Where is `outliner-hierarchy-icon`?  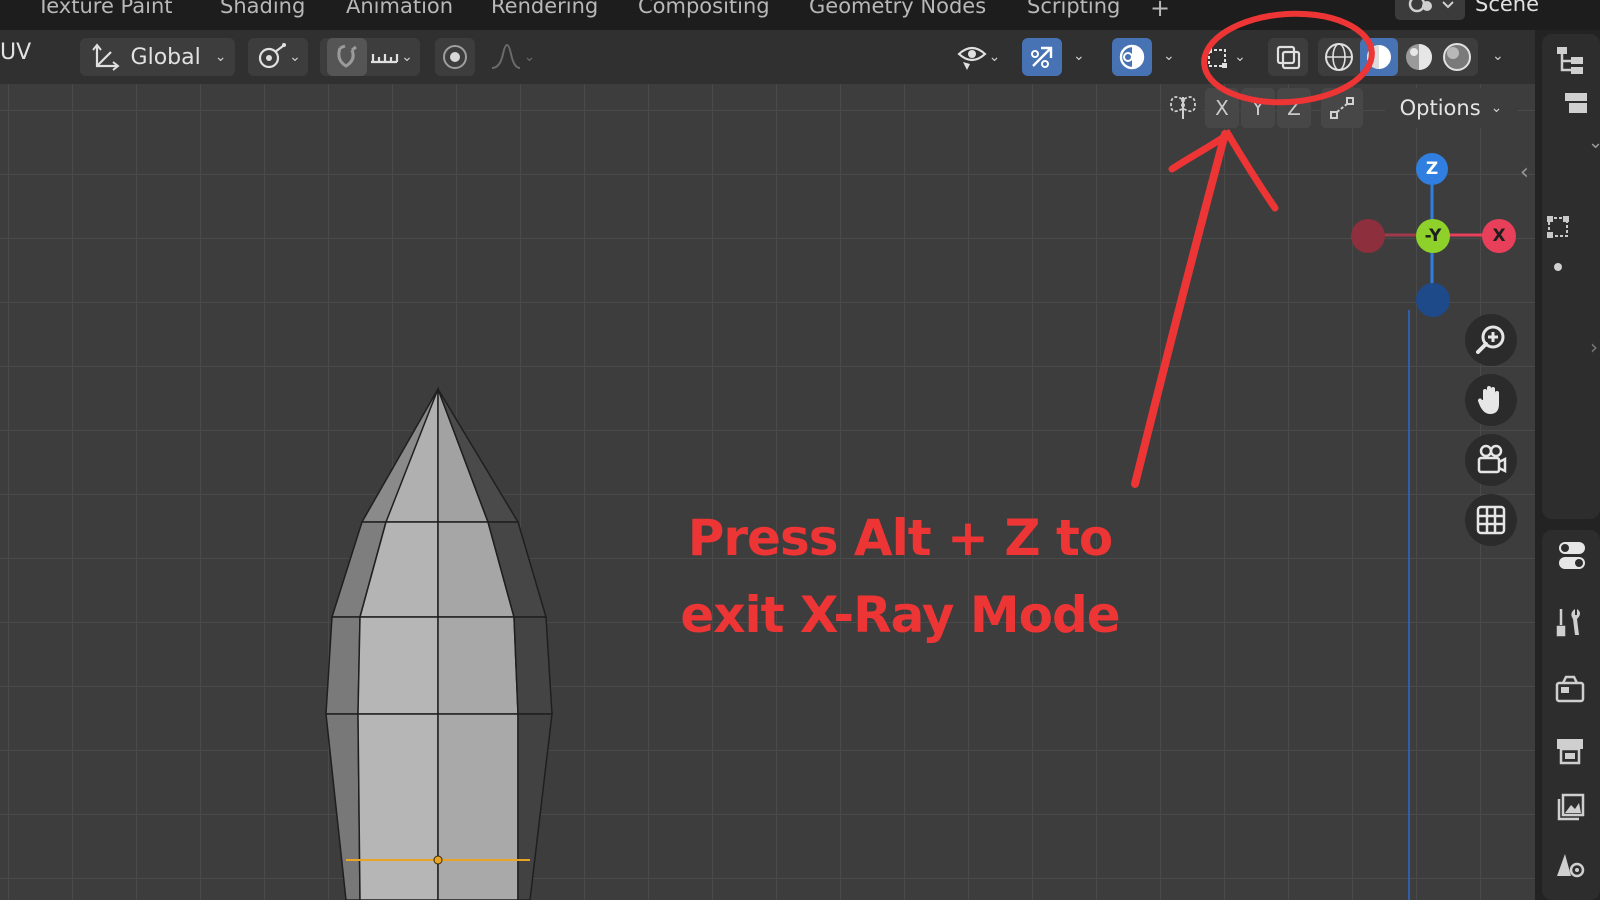
outliner-hierarchy-icon is located at coordinates (1570, 60).